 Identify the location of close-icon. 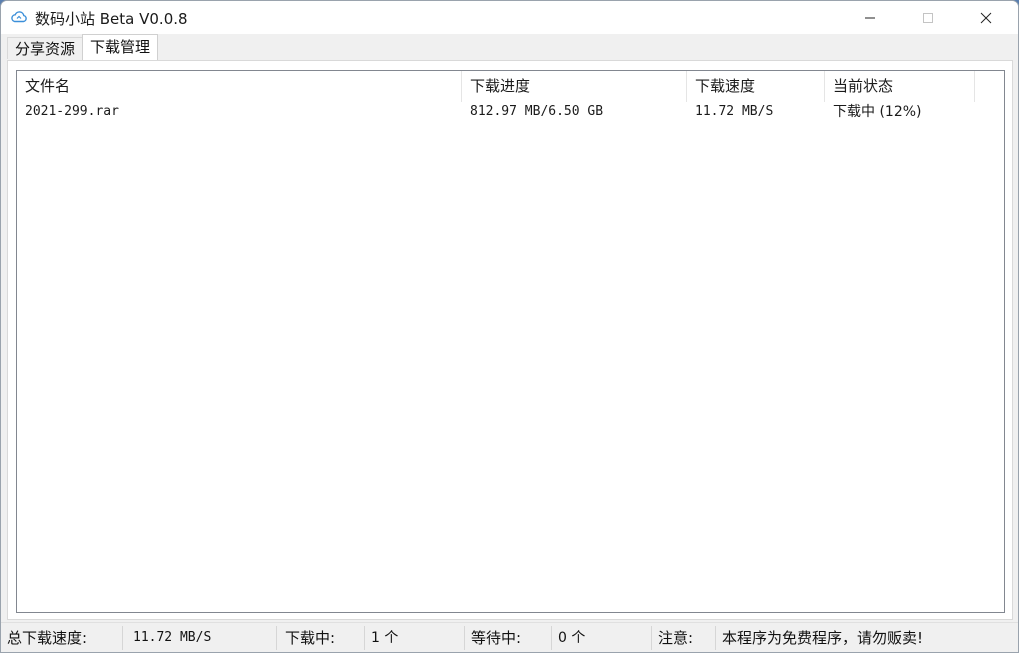
(986, 18).